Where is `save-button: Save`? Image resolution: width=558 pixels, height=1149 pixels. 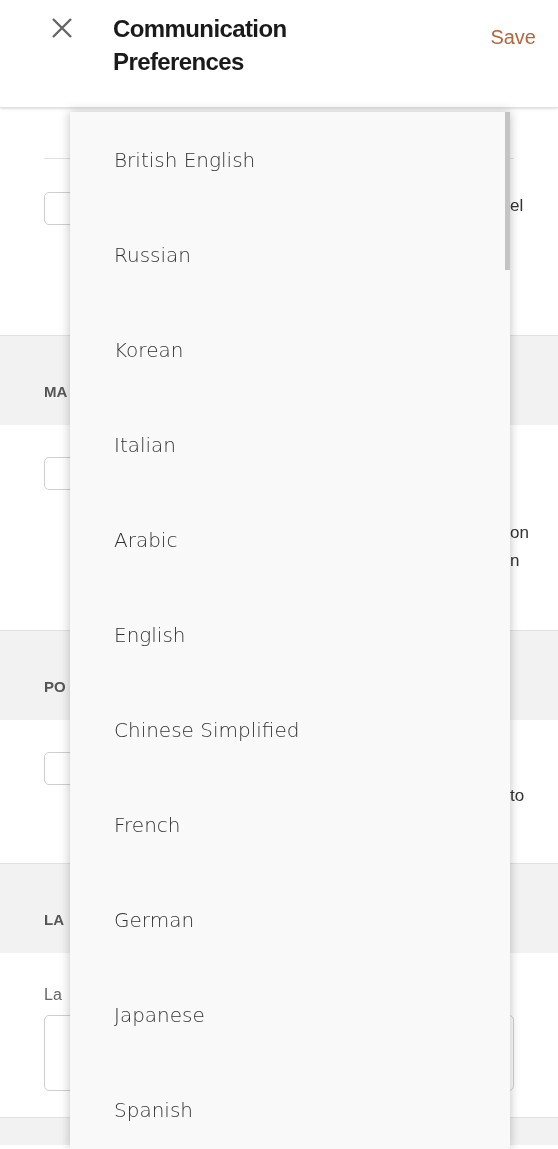 save-button: Save is located at coordinates (513, 37).